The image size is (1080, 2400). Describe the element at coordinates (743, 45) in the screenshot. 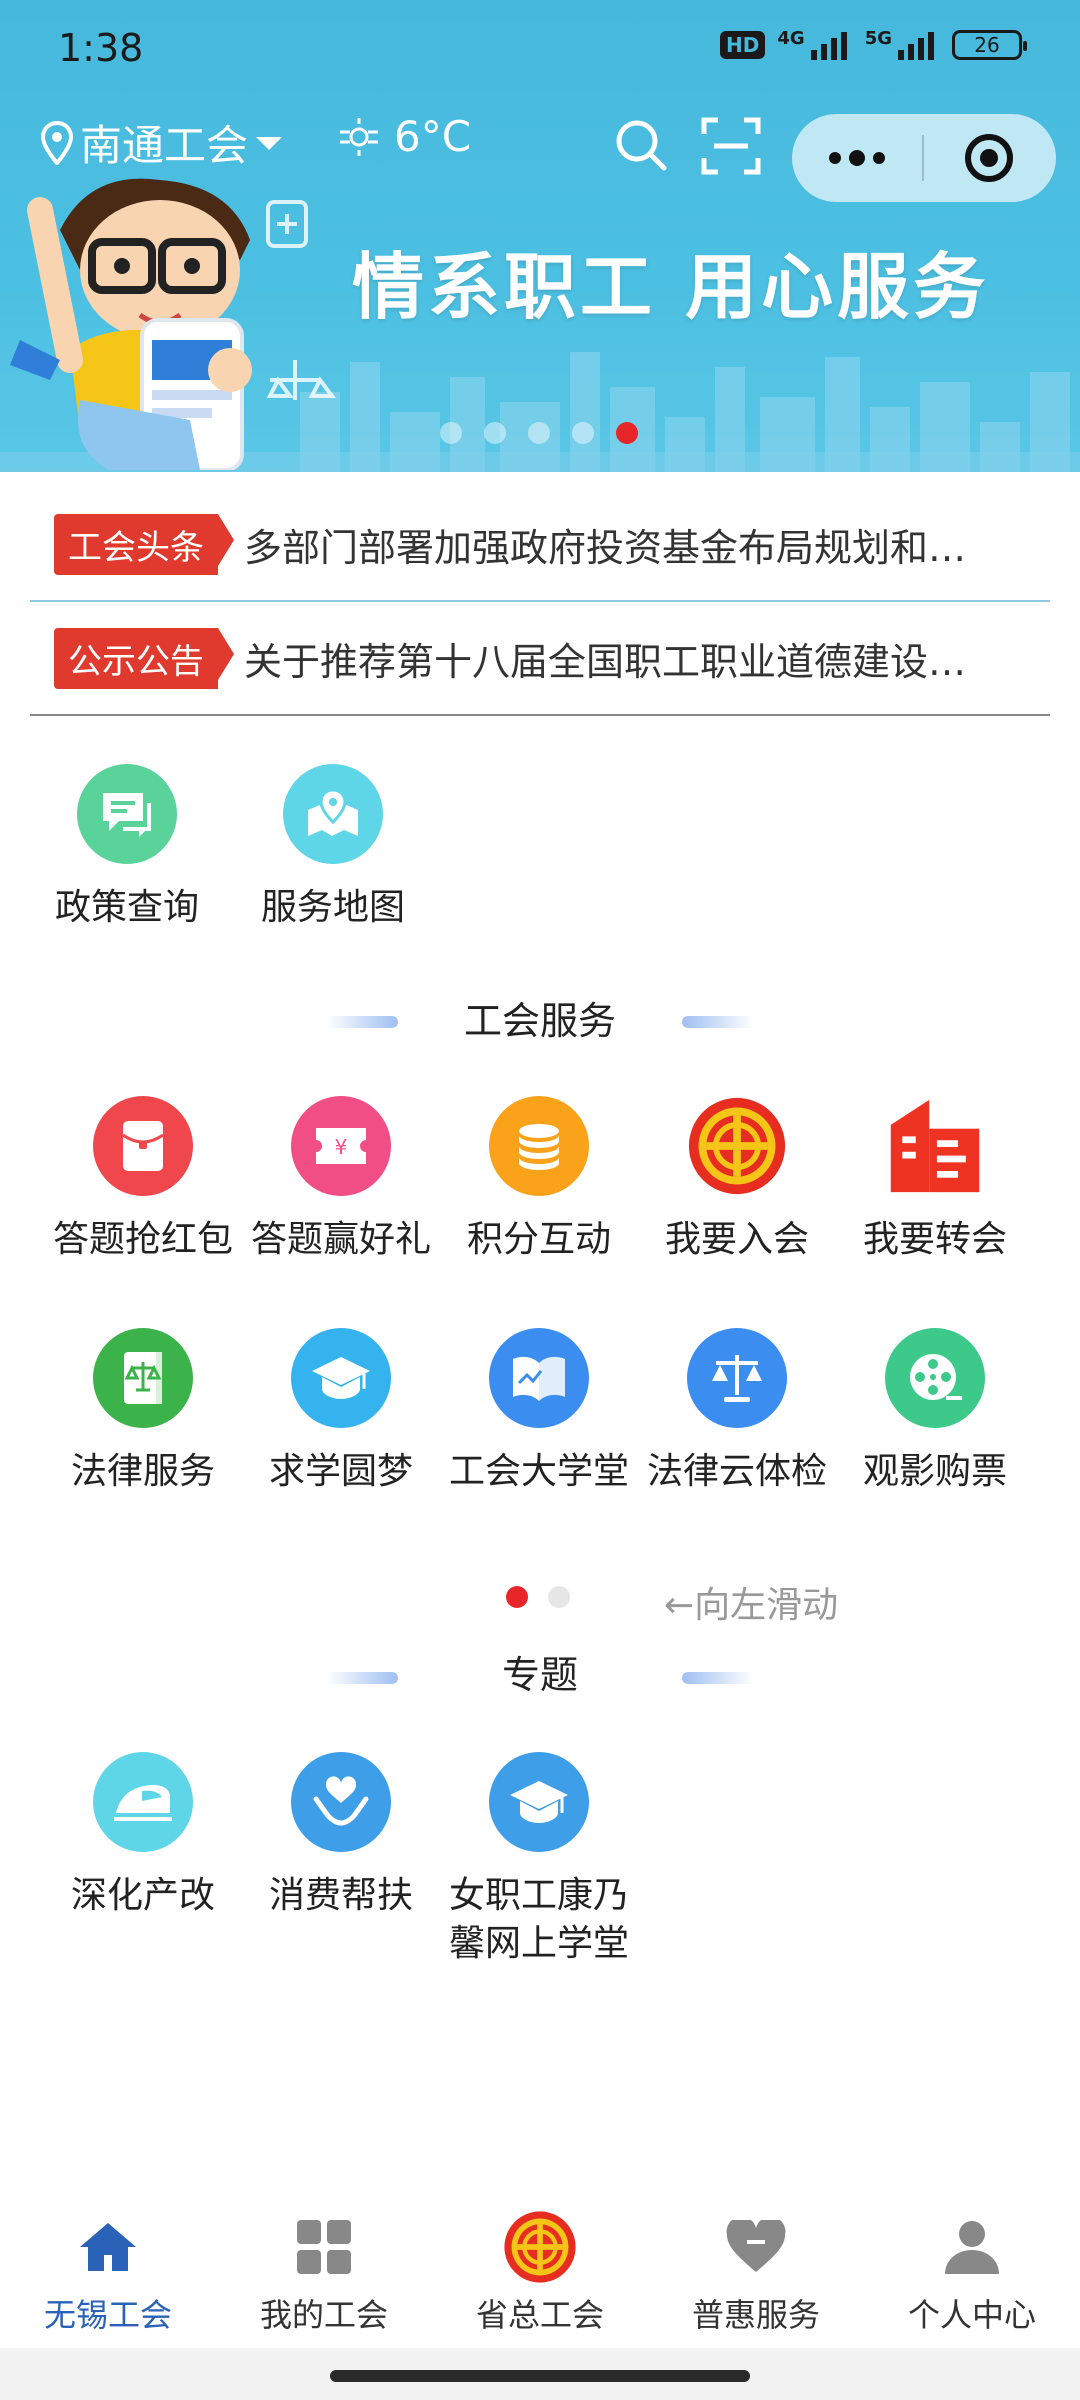

I see `hd-badge: HD` at that location.